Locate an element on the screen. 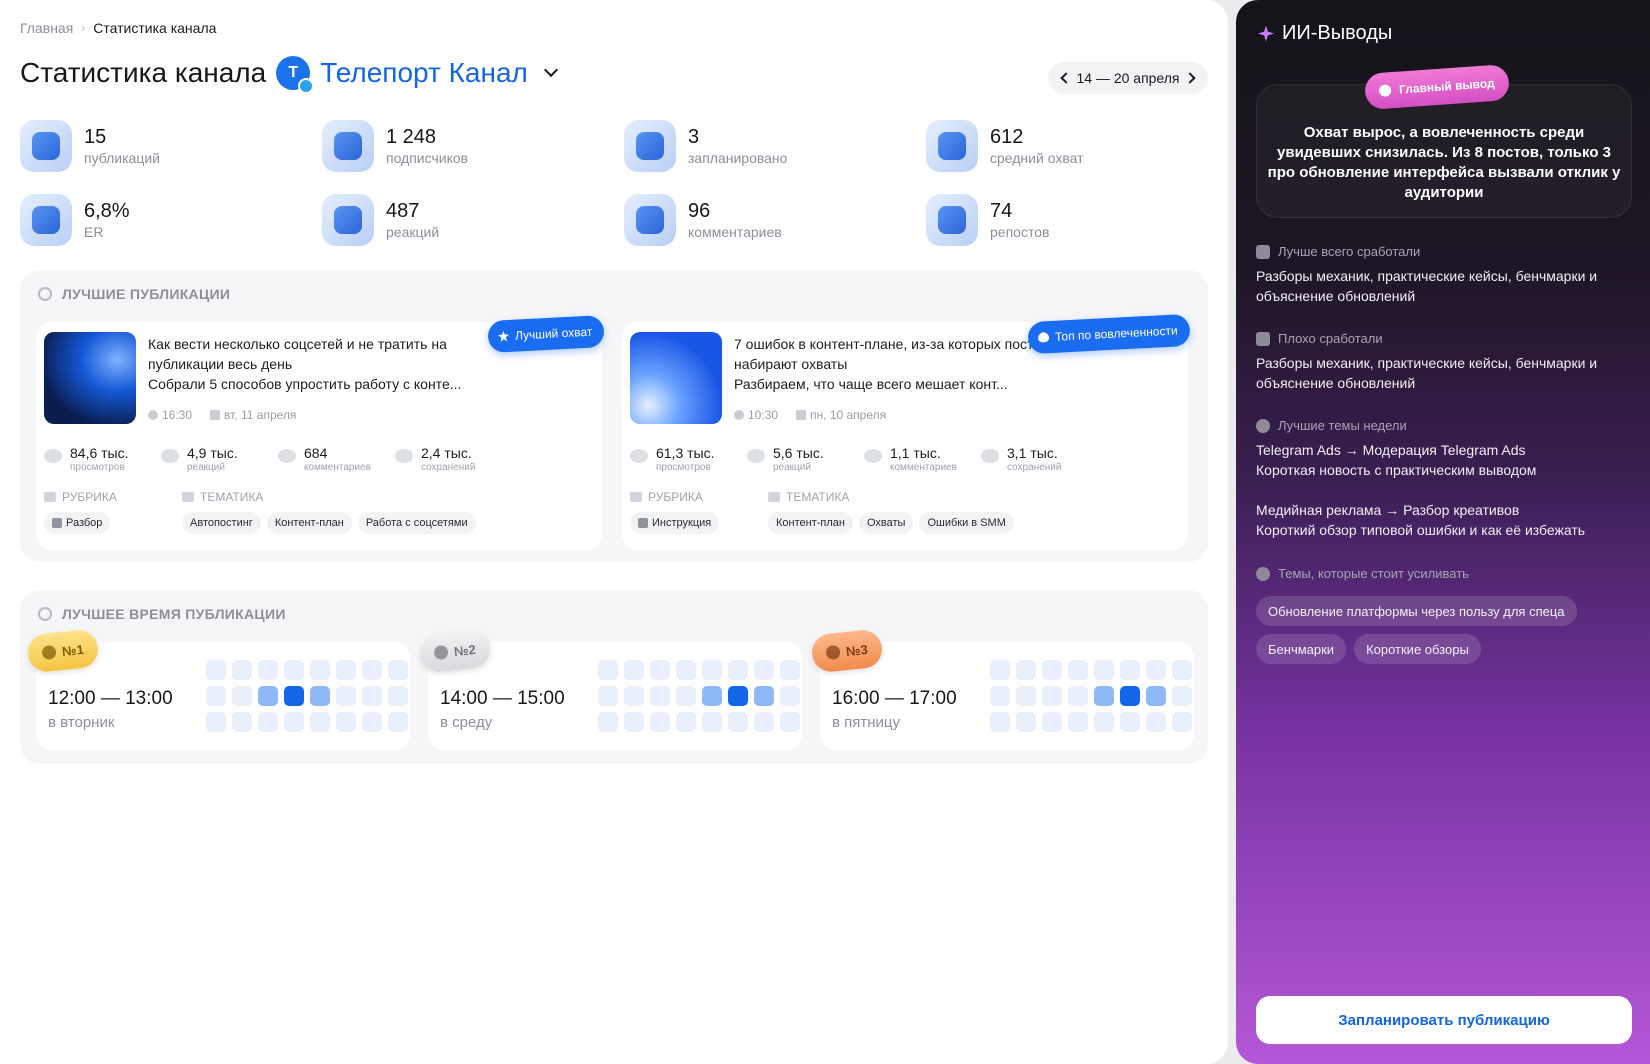  metric-label: комментариев is located at coordinates (923, 467).